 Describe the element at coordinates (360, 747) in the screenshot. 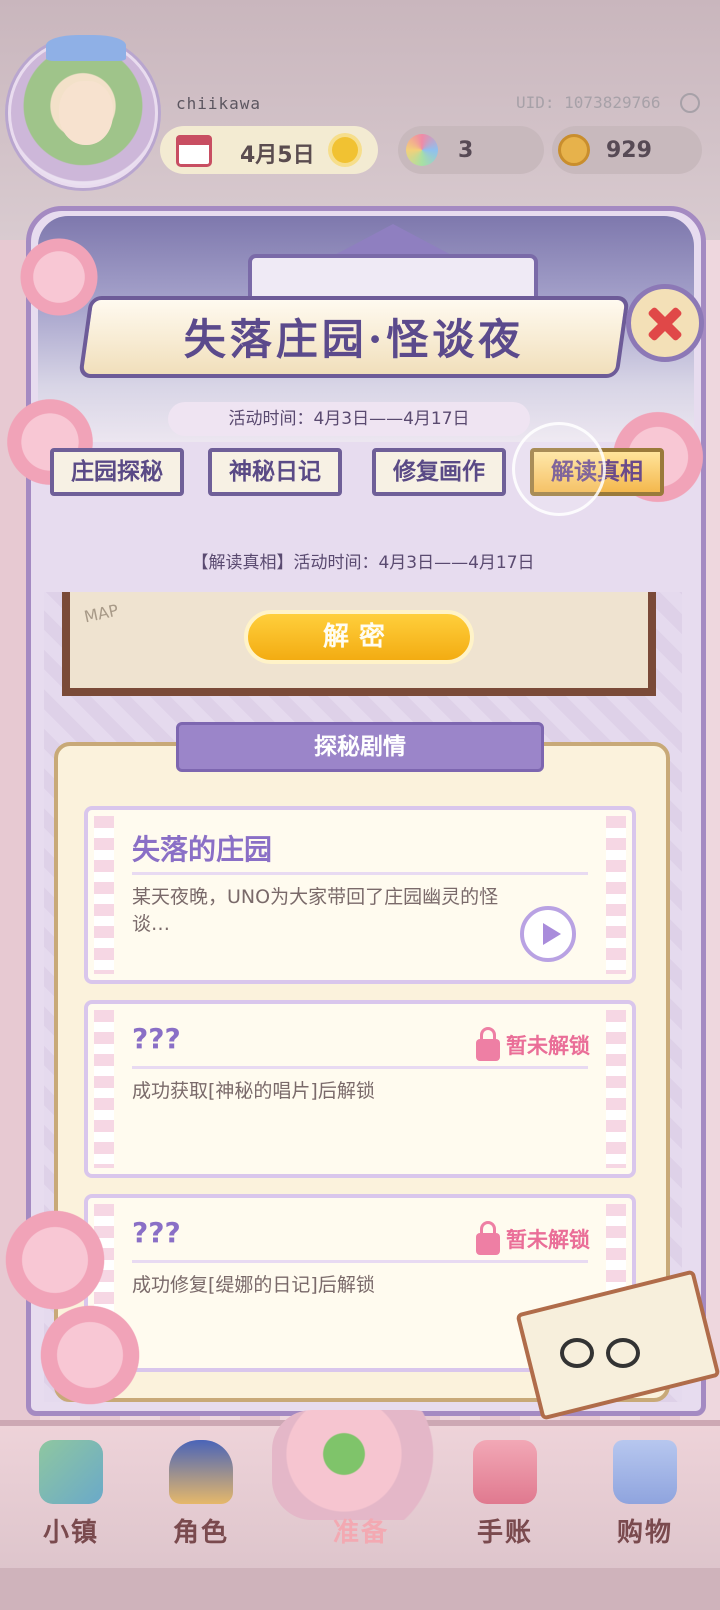

I see `story-section-title: 探秘剧情` at that location.